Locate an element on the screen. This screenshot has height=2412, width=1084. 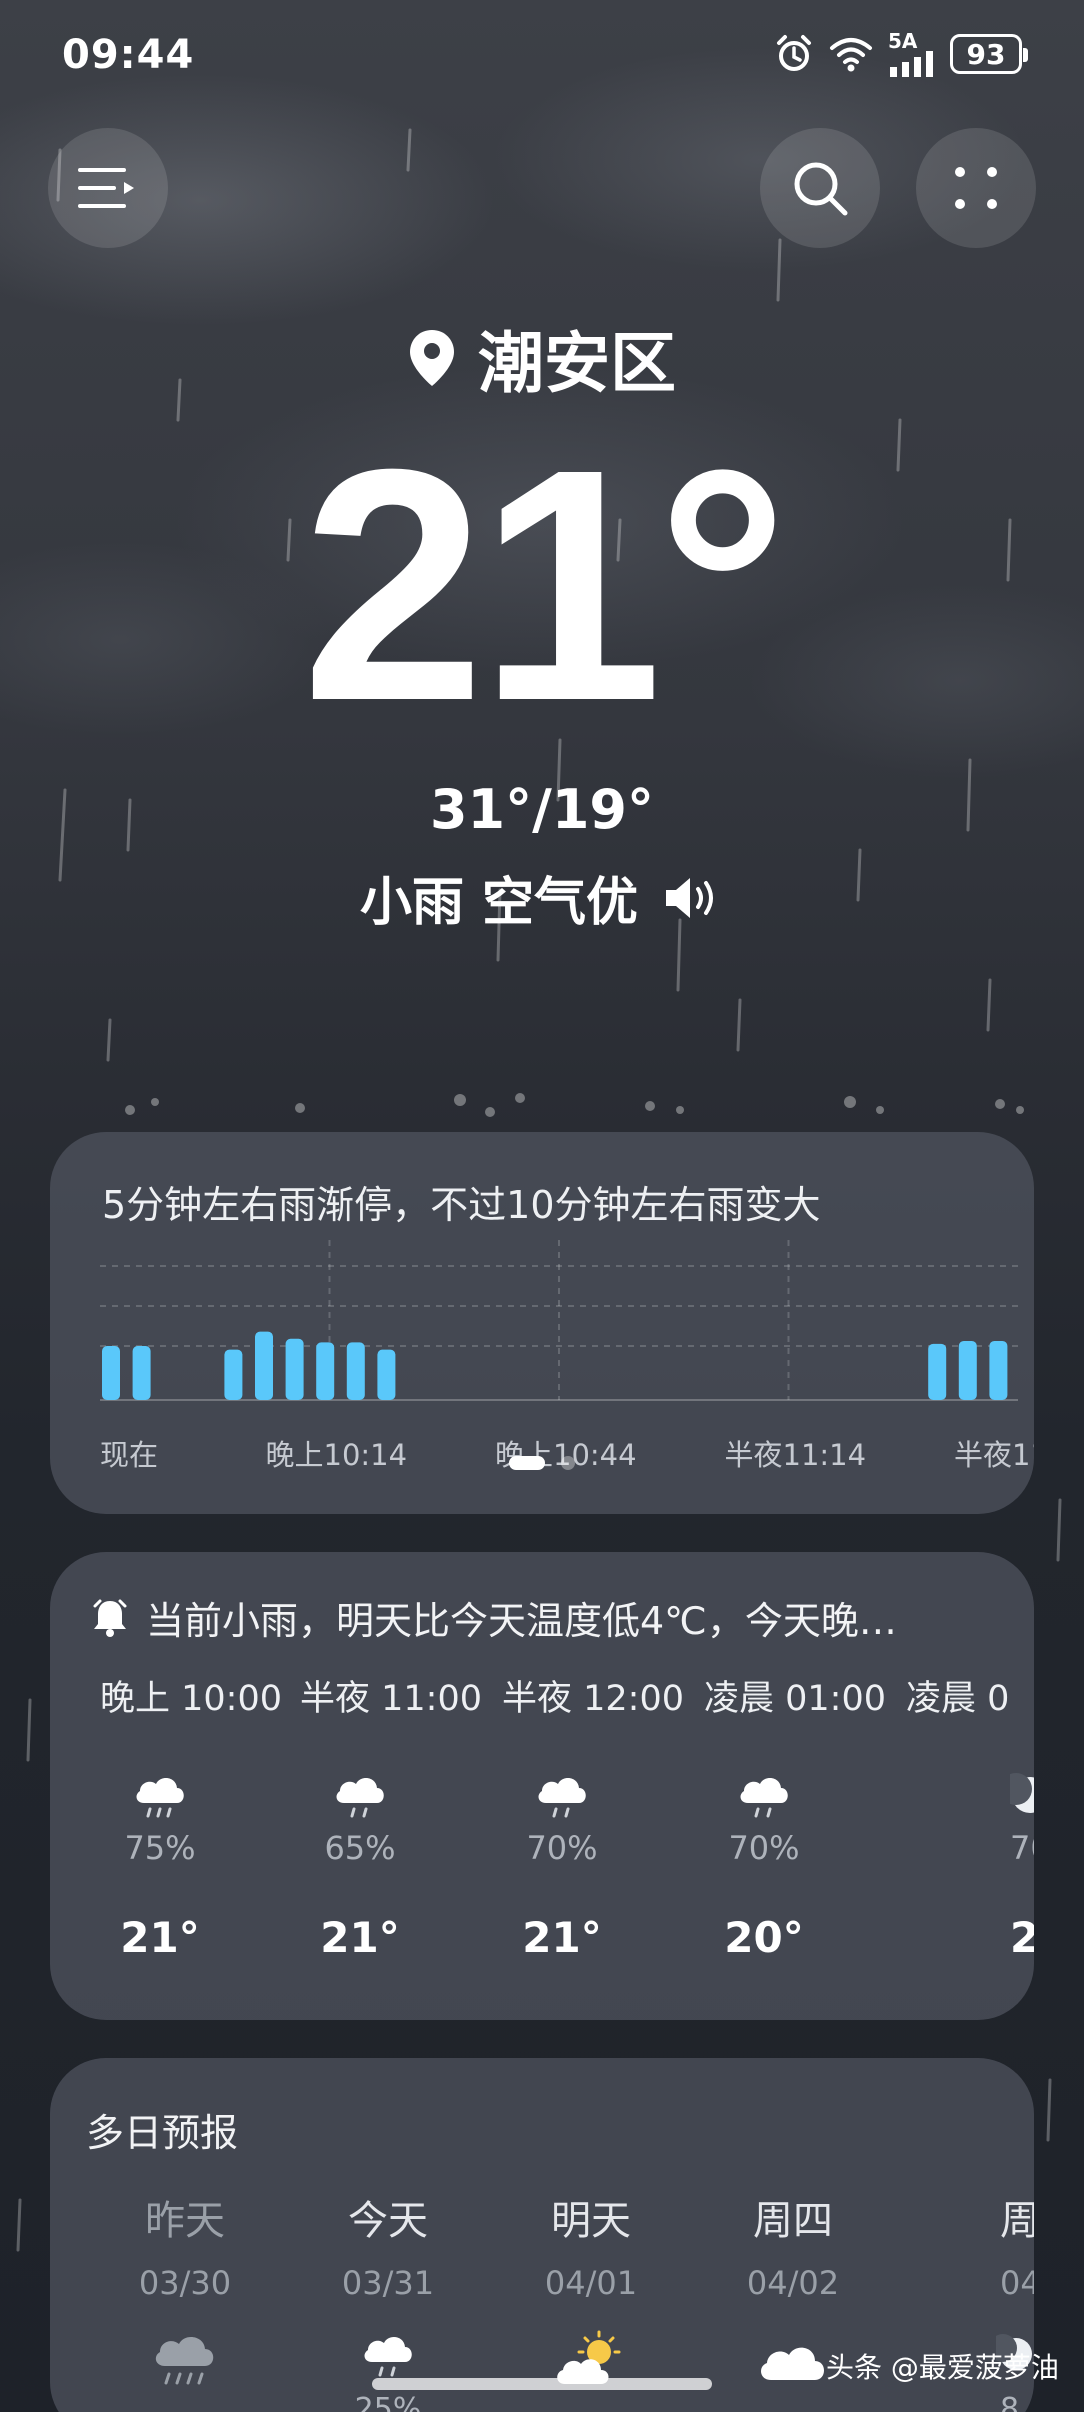
day-name: 今天 is located at coordinates (388, 2221).